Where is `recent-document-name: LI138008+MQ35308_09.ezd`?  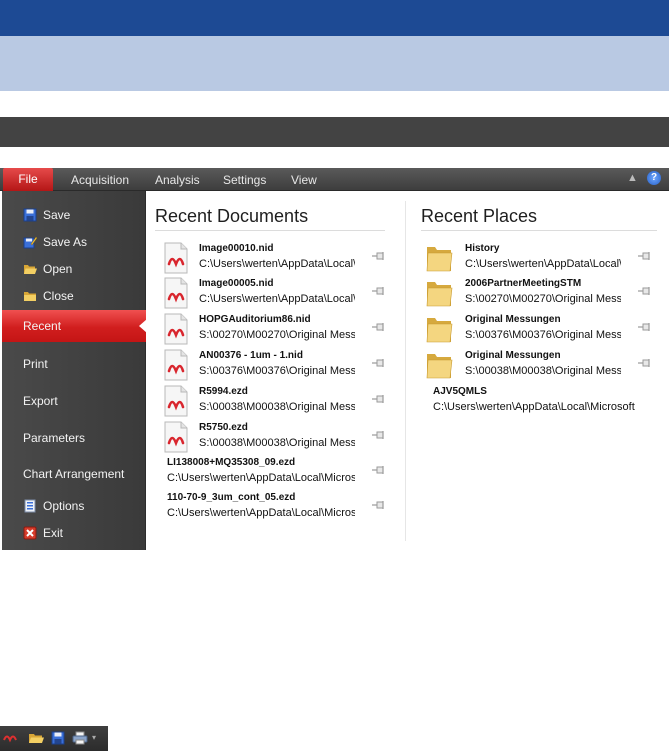
recent-document-name: LI138008+MQ35308_09.ezd is located at coordinates (231, 462).